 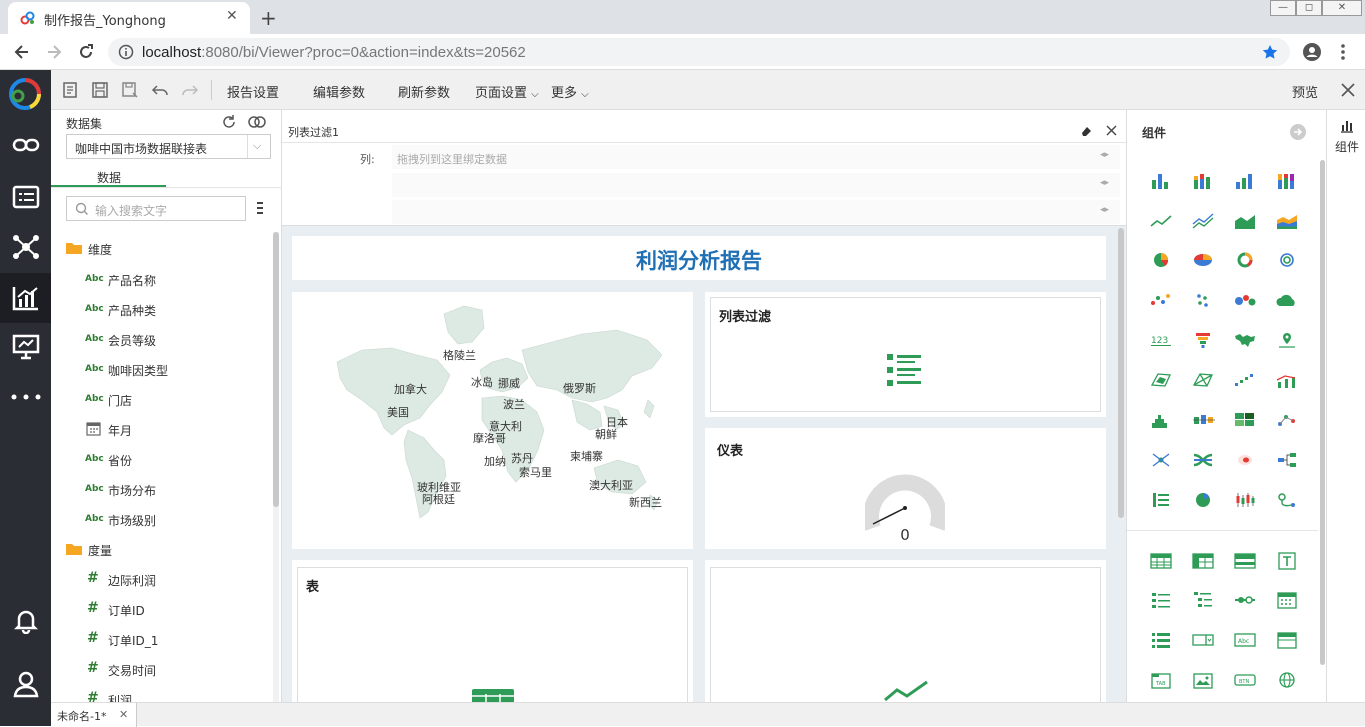 I want to click on map-chart-icon, so click(x=1245, y=340).